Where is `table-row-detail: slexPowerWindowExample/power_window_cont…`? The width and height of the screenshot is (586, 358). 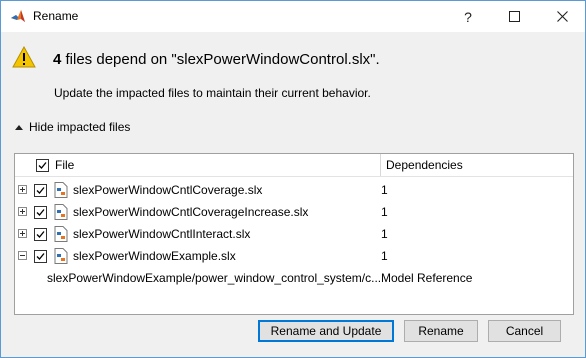 table-row-detail: slexPowerWindowExample/power_window_cont… is located at coordinates (294, 278).